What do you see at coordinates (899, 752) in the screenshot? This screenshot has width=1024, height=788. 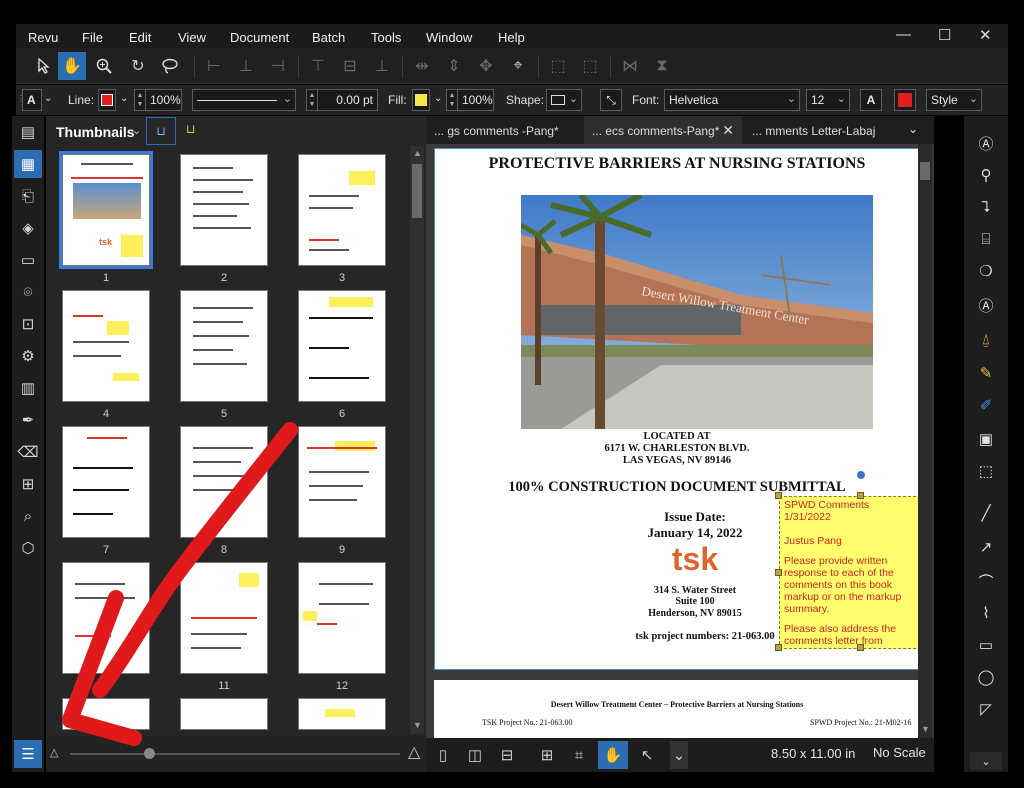 I see `scale-value: No Scale` at bounding box center [899, 752].